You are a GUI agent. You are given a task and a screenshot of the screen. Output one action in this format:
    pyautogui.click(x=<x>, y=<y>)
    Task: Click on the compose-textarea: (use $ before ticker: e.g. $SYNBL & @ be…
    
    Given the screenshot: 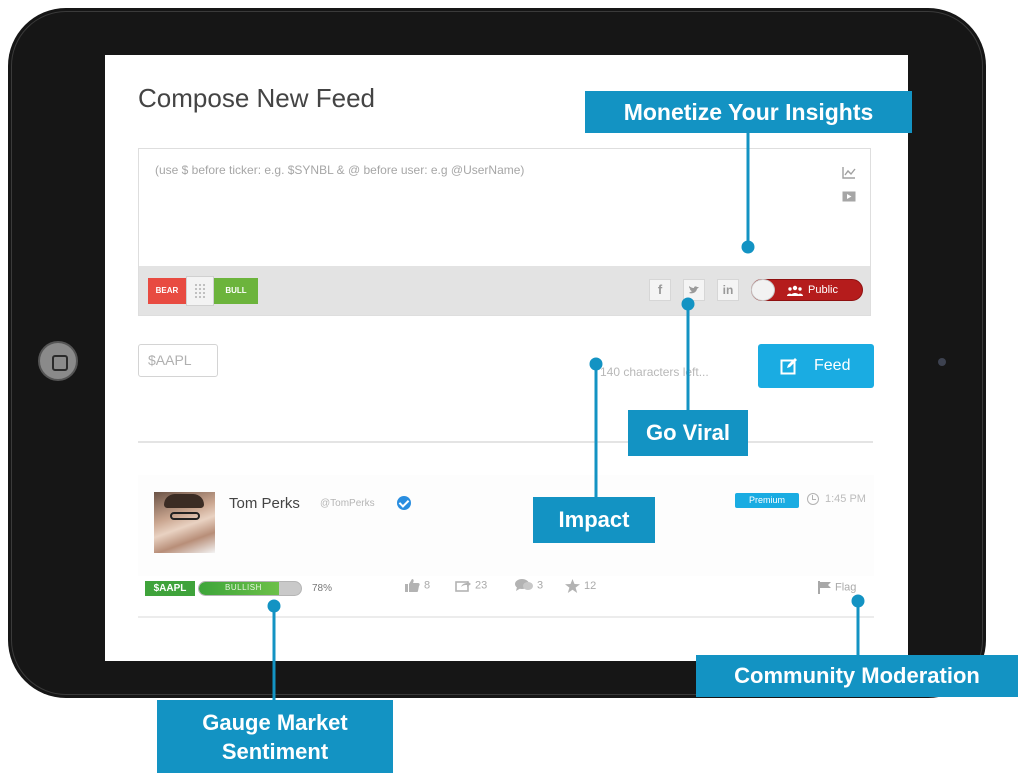 What is the action you would take?
    pyautogui.click(x=504, y=207)
    